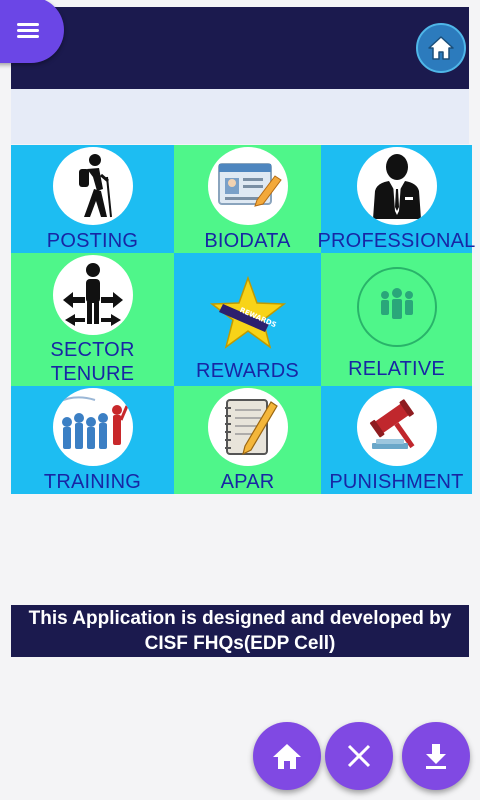 The width and height of the screenshot is (480, 800). I want to click on tile-label: RELATIVE, so click(396, 369).